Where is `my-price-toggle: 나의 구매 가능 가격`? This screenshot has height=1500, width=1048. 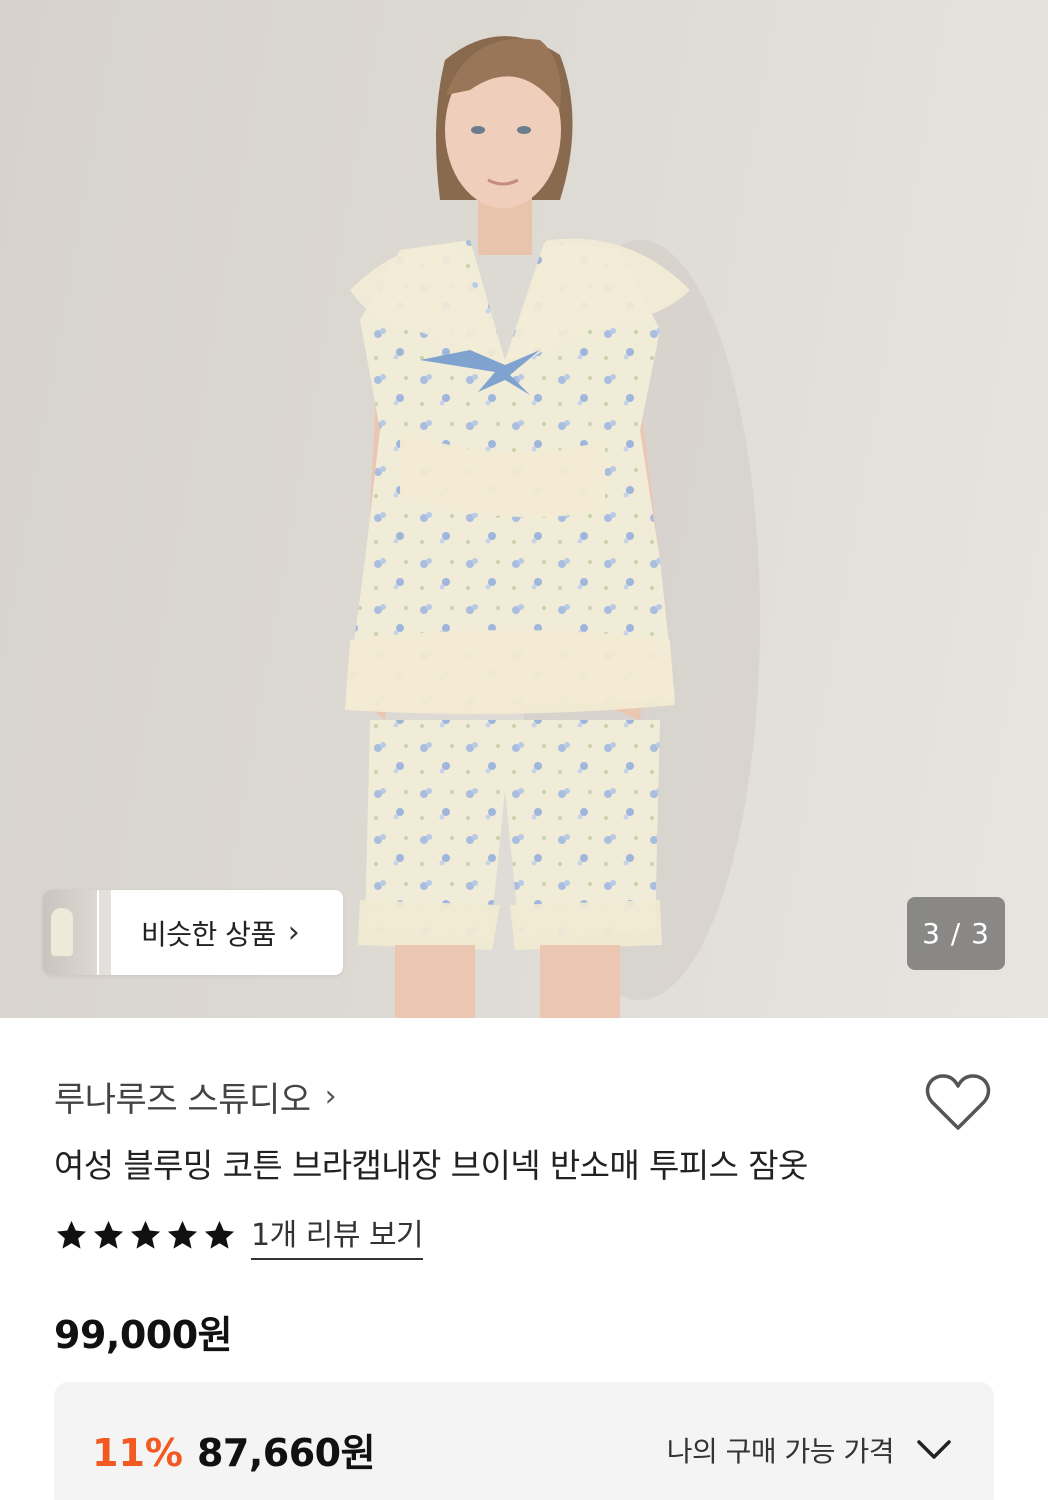
my-price-toggle: 나의 구매 가능 가격 is located at coordinates (809, 1450).